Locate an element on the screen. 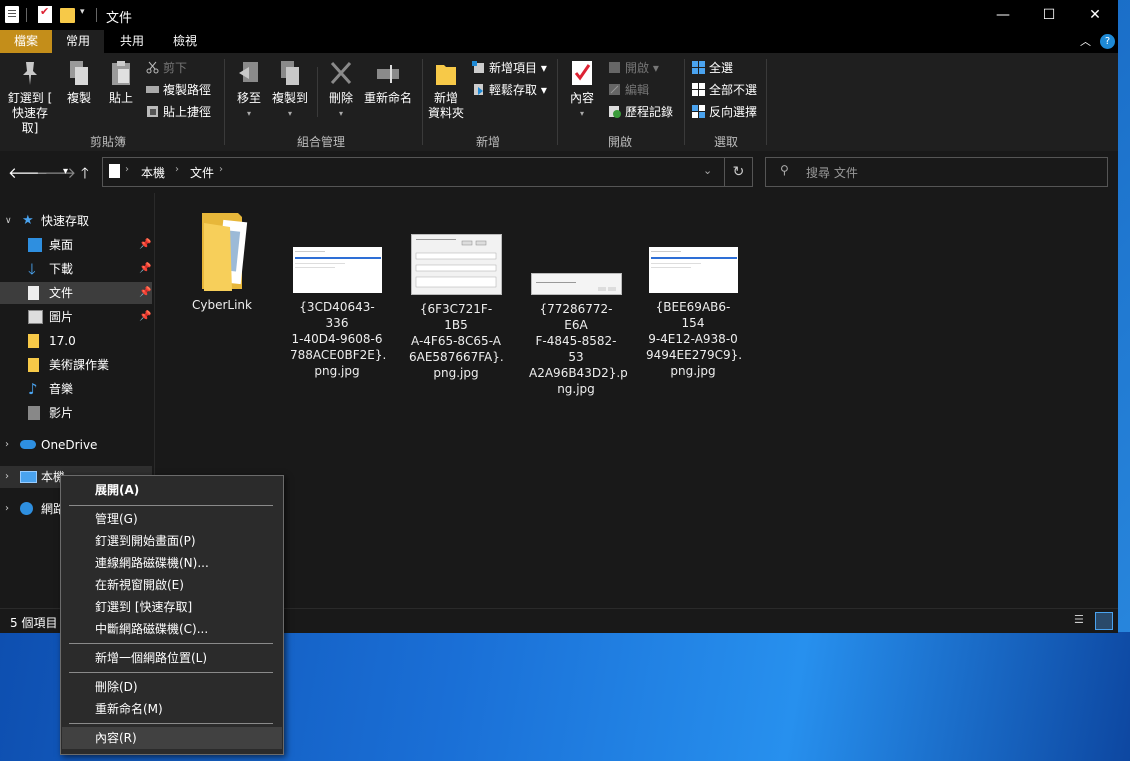 The image size is (1130, 761). copy-button: 複製 is located at coordinates (79, 82).